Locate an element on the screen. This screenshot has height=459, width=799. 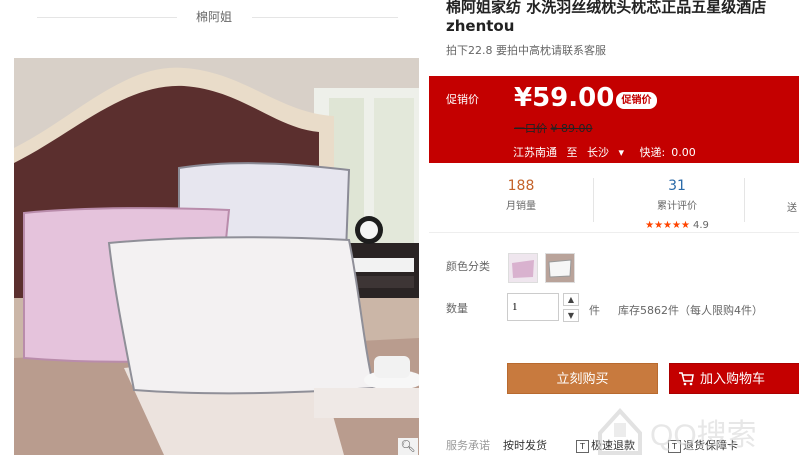
product-title-line2: zhentou is located at coordinates (480, 26).